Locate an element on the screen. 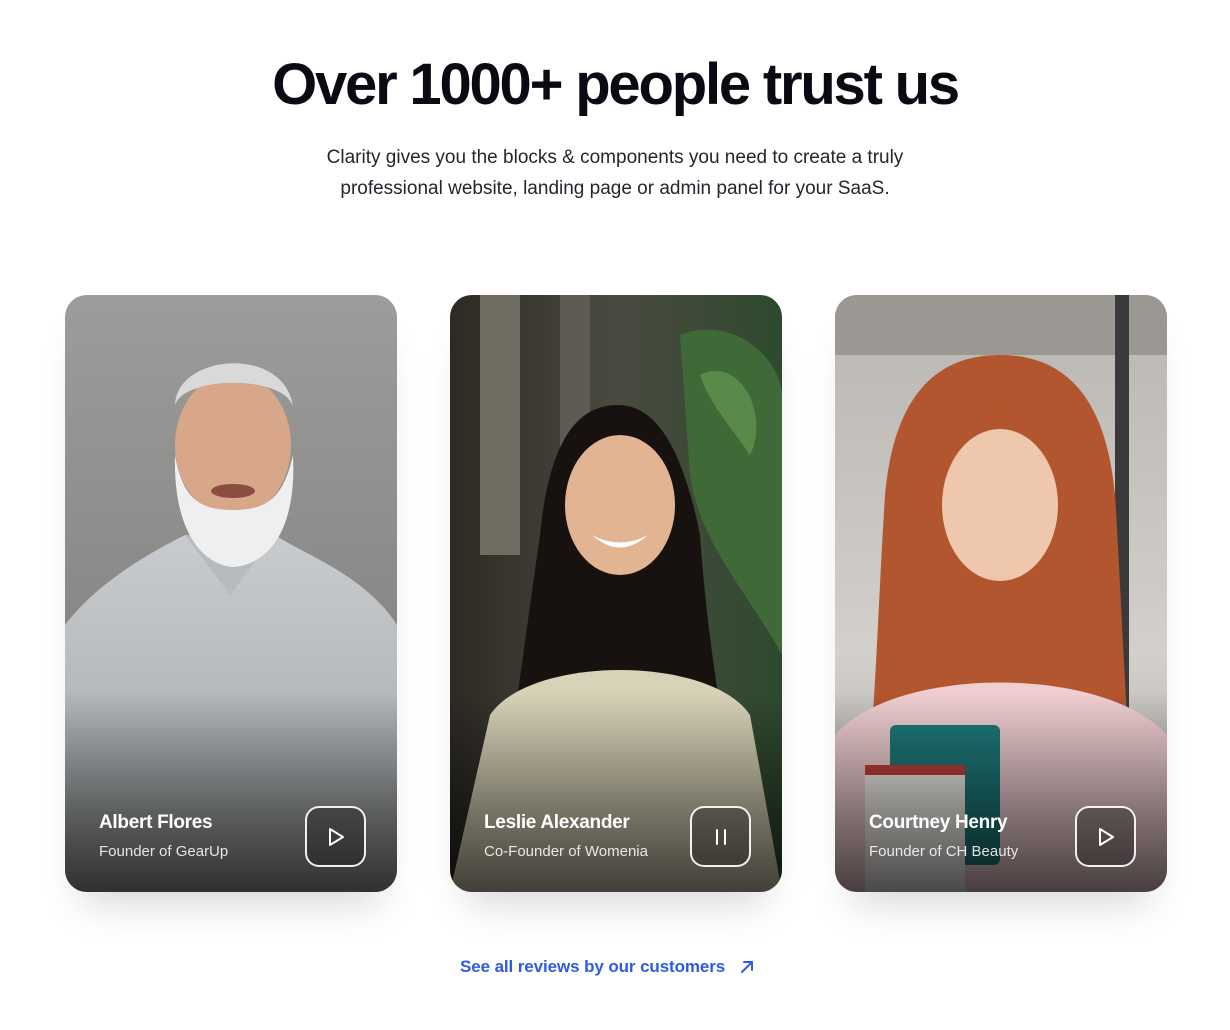 The height and width of the screenshot is (1030, 1230). pause-button is located at coordinates (720, 836).